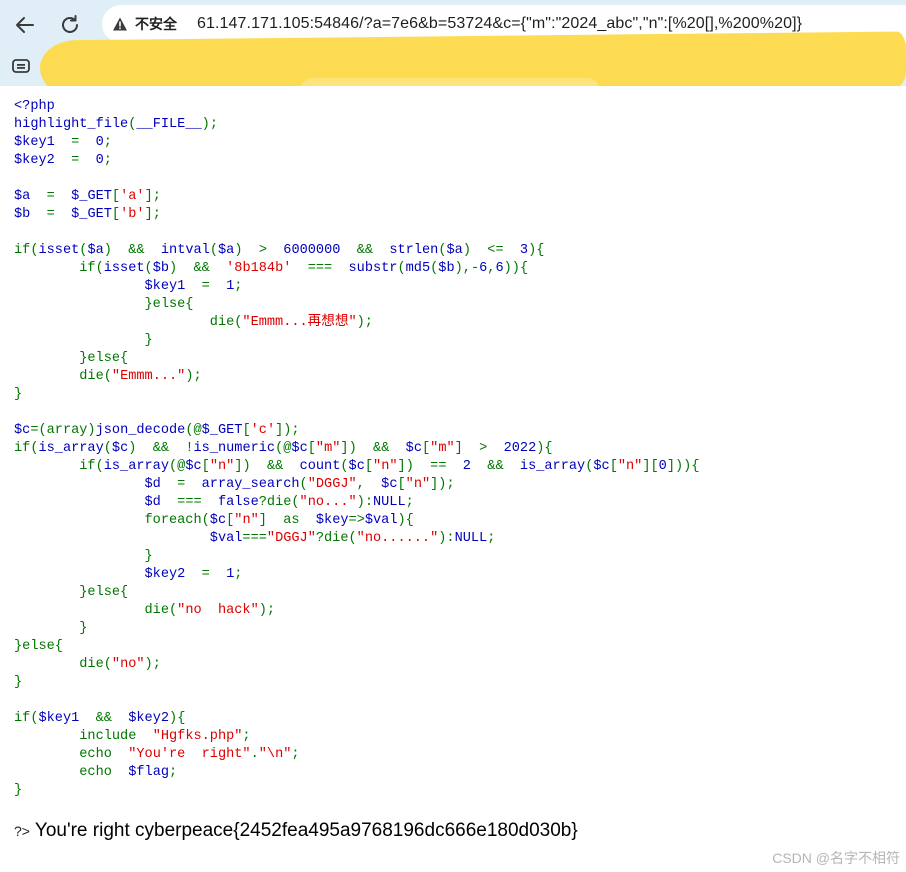 This screenshot has width=906, height=872. What do you see at coordinates (128, 538) in the screenshot?
I see `code-token: $val` at bounding box center [128, 538].